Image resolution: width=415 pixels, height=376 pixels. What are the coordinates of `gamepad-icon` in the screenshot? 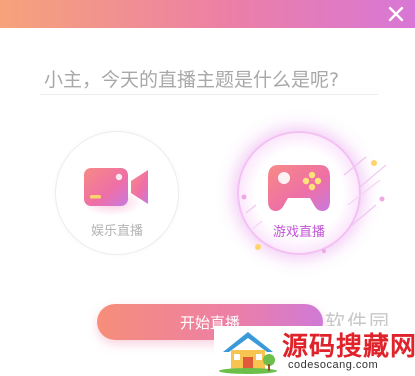 It's located at (299, 188).